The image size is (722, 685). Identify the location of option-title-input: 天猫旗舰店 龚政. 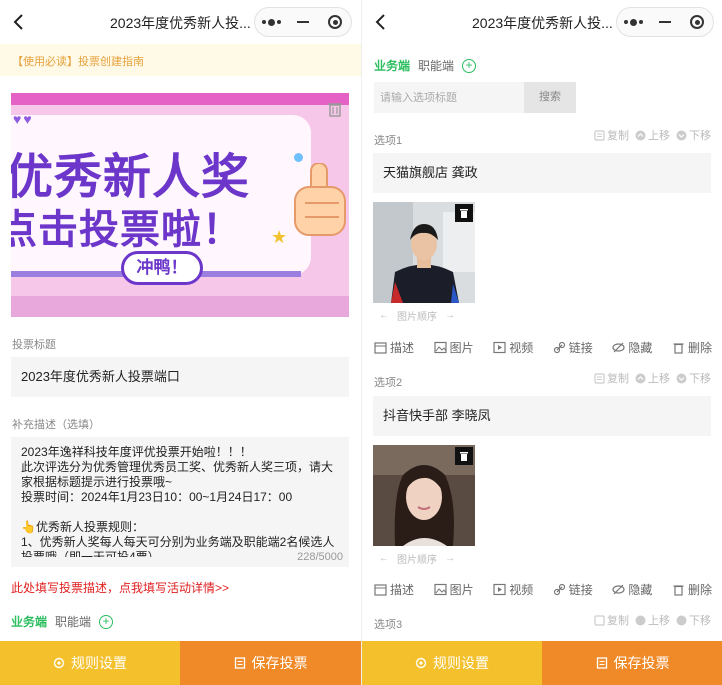
(542, 173).